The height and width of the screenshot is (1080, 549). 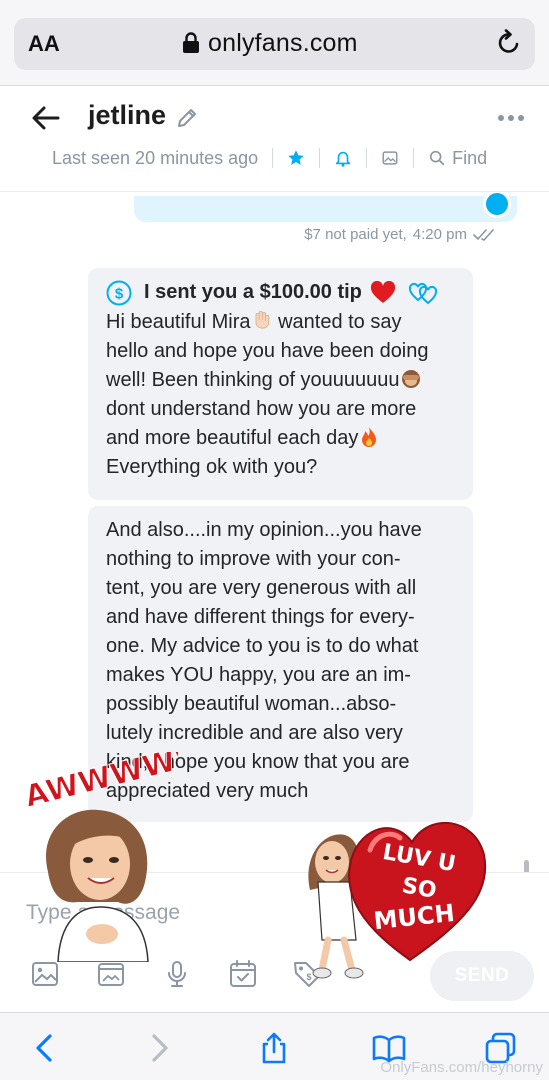 I want to click on star-icon, so click(x=296, y=158).